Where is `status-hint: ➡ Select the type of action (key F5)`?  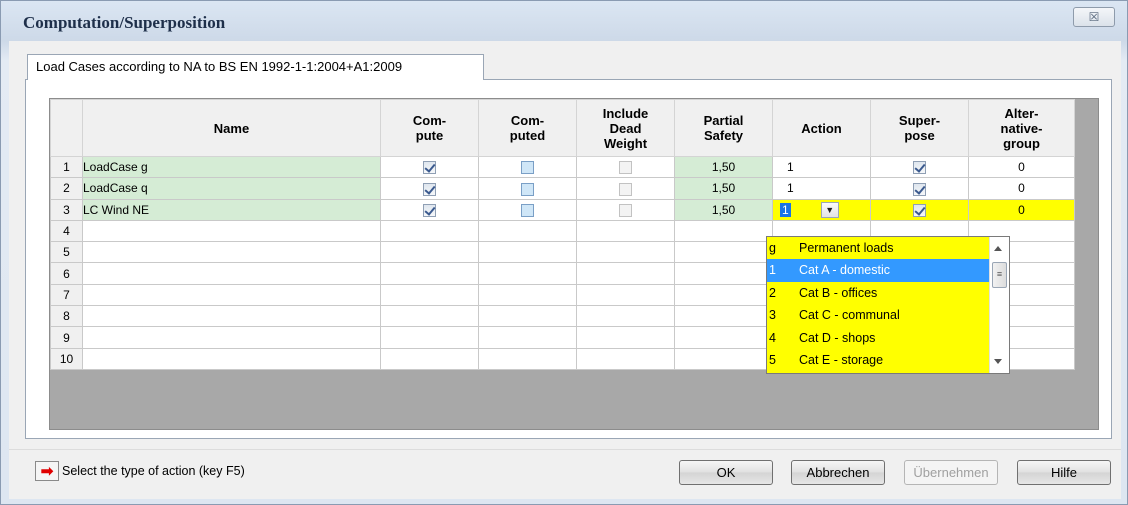
status-hint: ➡ Select the type of action (key F5) is located at coordinates (140, 471).